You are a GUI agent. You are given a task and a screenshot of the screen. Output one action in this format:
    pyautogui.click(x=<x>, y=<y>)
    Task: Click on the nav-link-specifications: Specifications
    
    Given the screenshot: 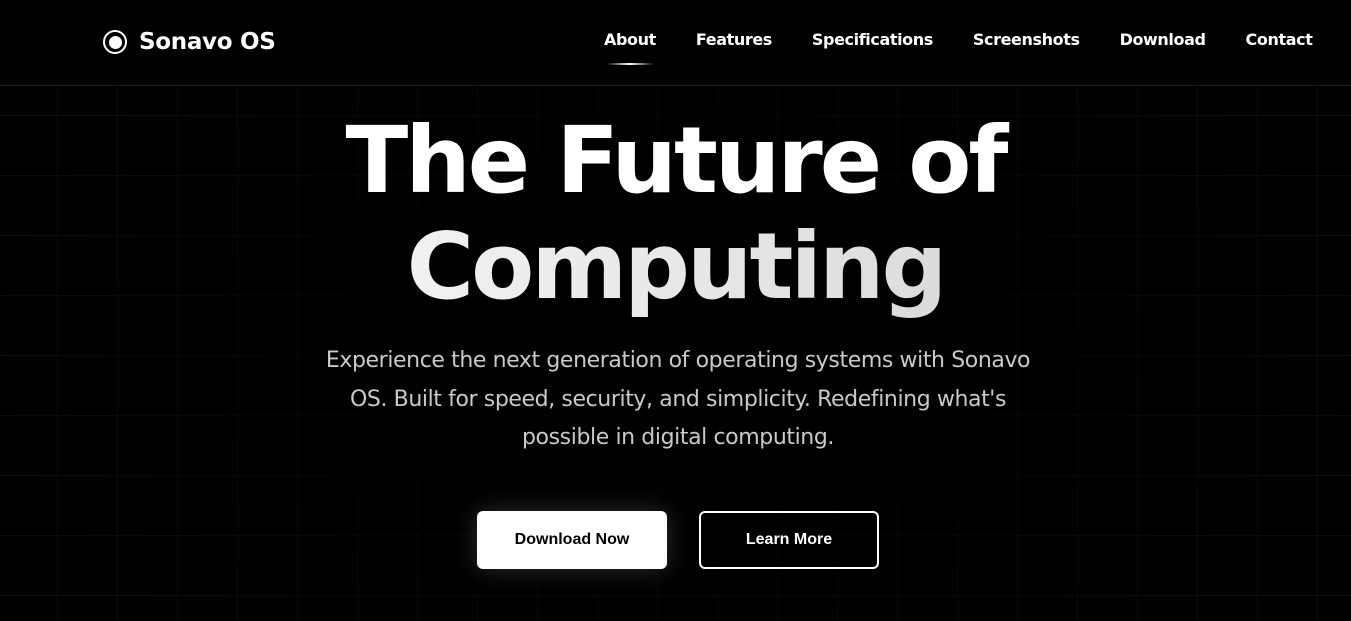 What is the action you would take?
    pyautogui.click(x=872, y=39)
    